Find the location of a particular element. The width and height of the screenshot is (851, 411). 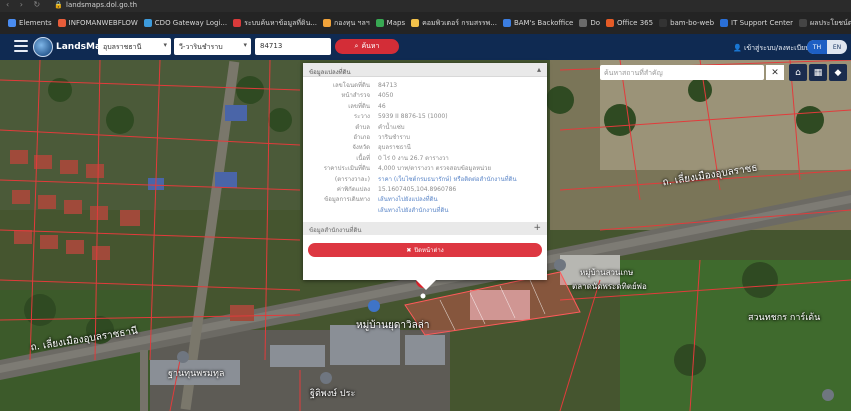

grid-icon: ▦ is located at coordinates (818, 72).